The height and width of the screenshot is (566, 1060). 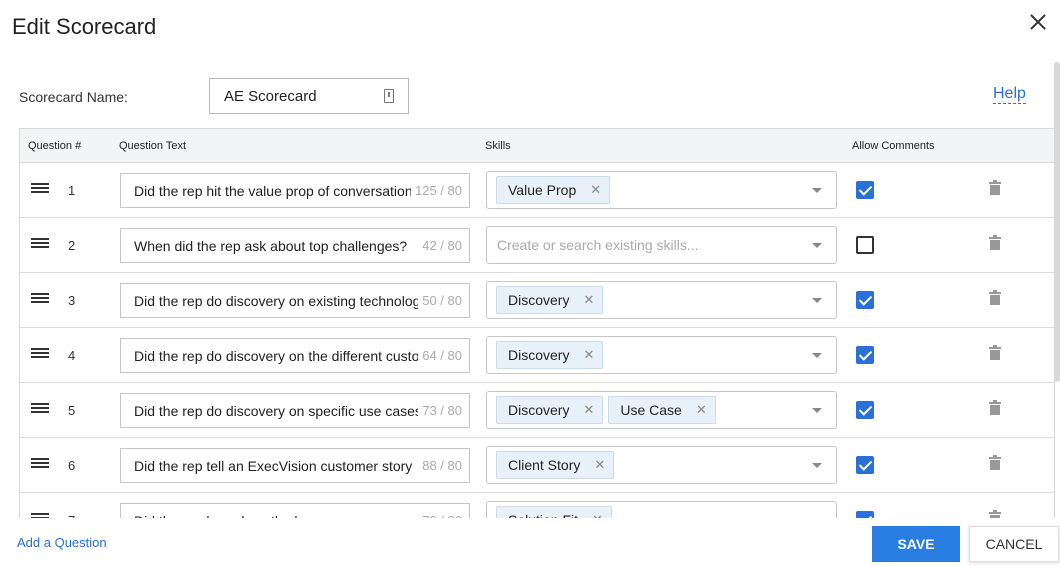 I want to click on question-number: 6, so click(x=72, y=465).